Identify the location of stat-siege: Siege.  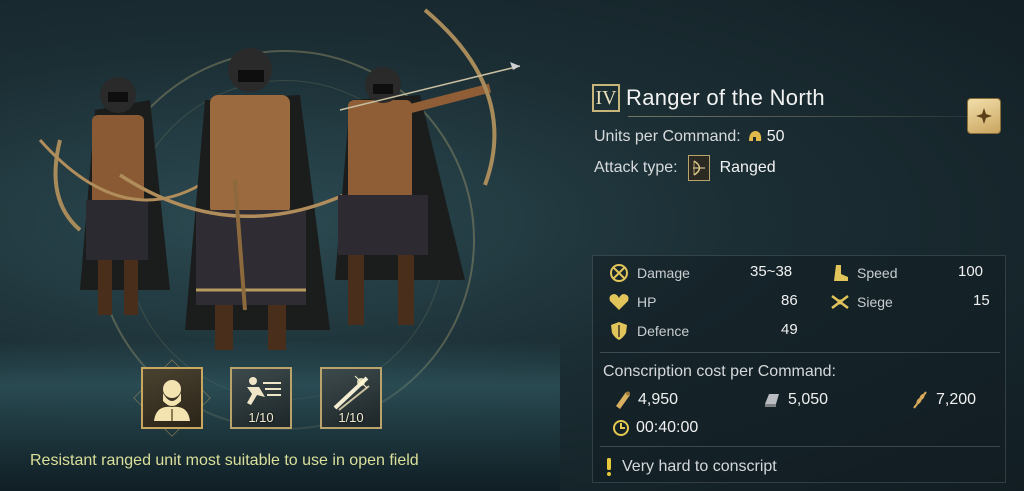
(861, 302).